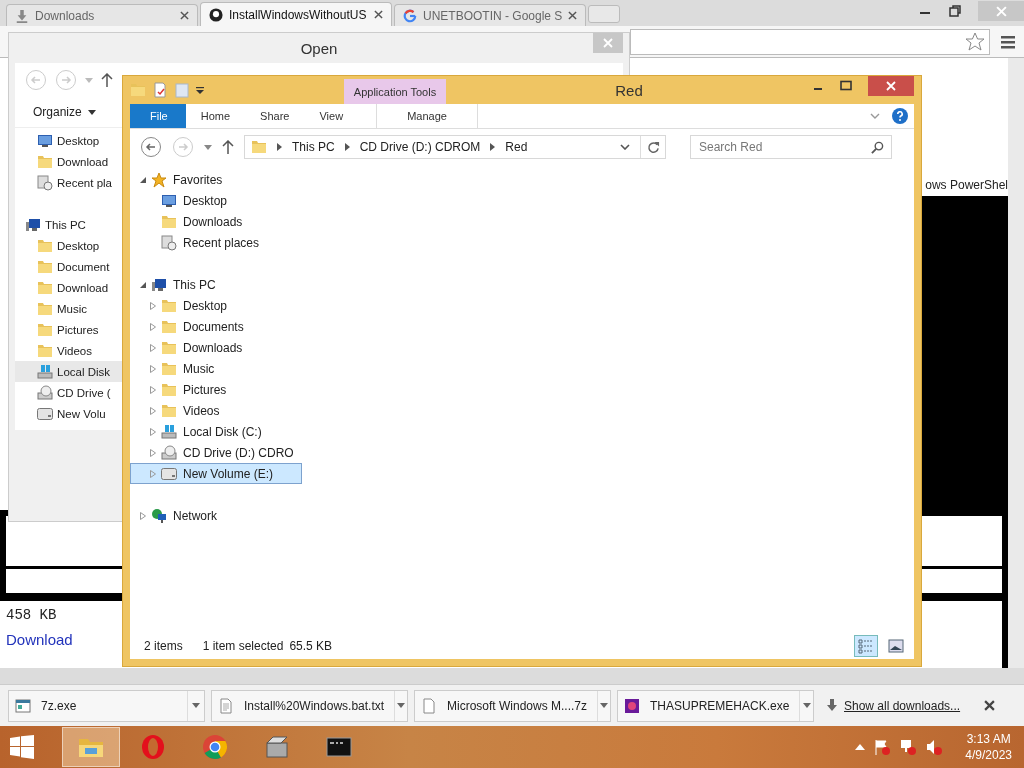 Image resolution: width=1024 pixels, height=768 pixels. What do you see at coordinates (160, 90) in the screenshot?
I see `properties-icon` at bounding box center [160, 90].